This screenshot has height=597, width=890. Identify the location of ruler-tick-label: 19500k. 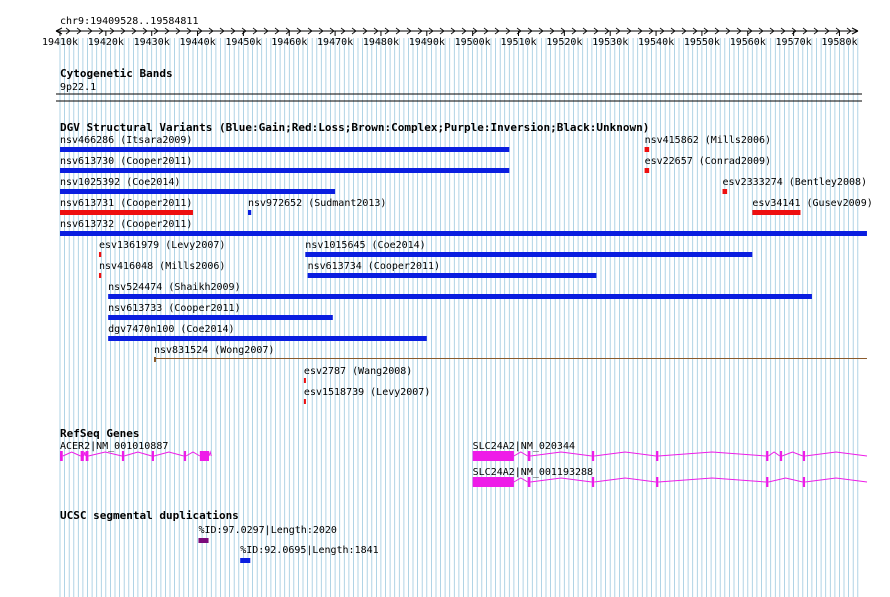
(473, 42).